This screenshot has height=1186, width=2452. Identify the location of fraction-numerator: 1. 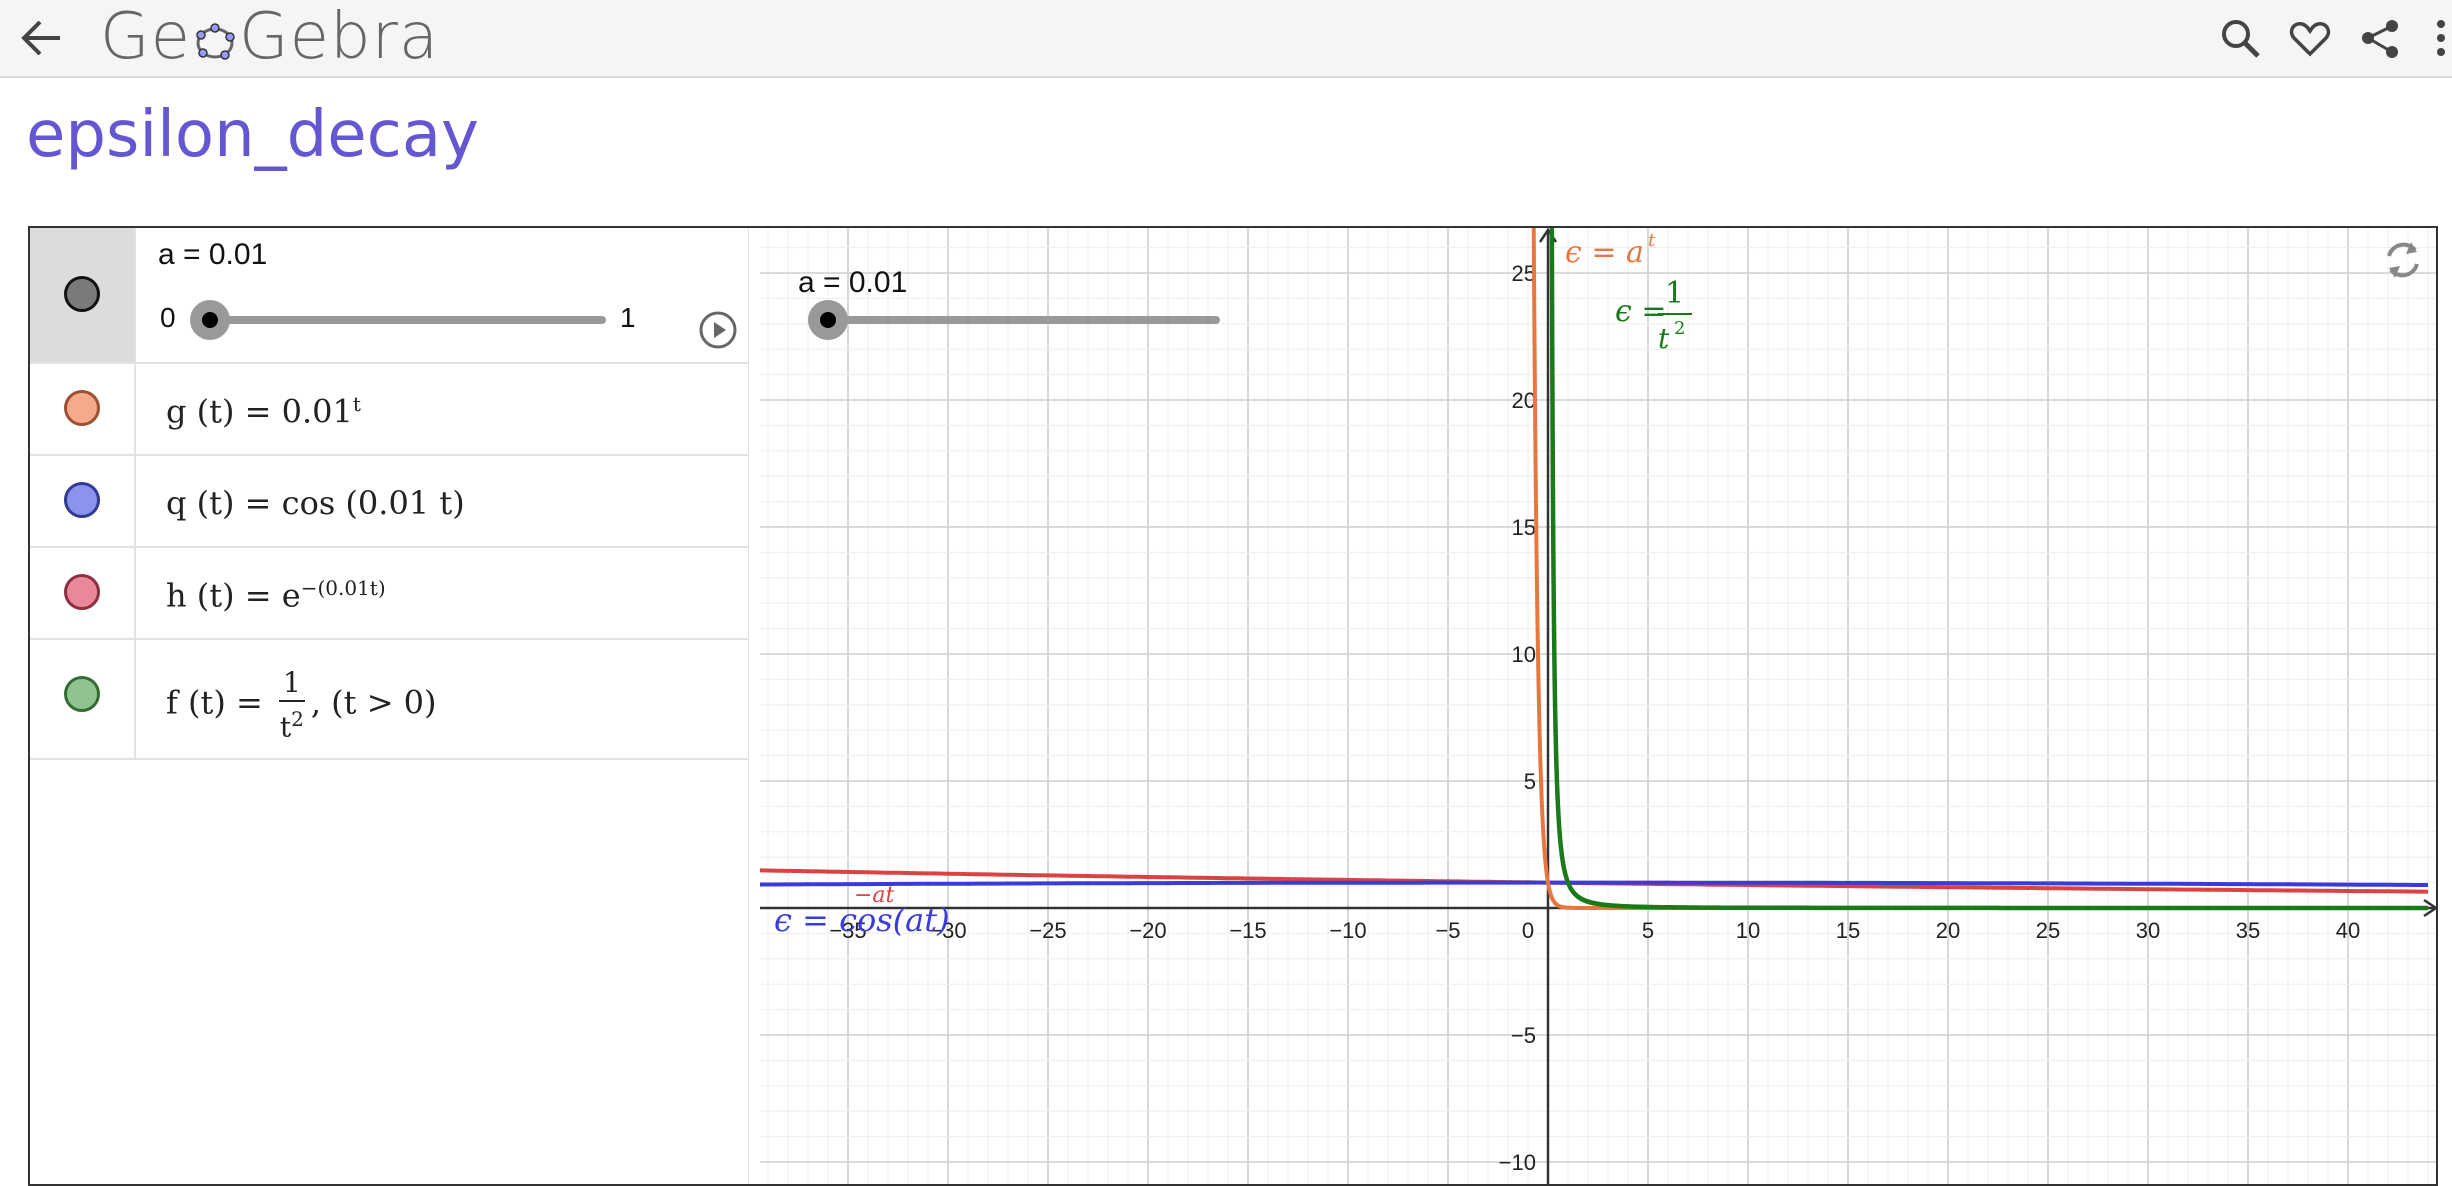
(292, 684).